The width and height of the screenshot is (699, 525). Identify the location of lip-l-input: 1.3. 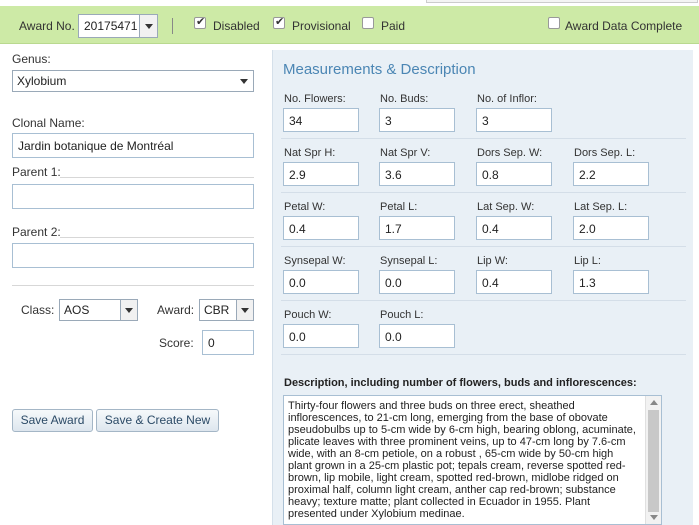
(611, 282).